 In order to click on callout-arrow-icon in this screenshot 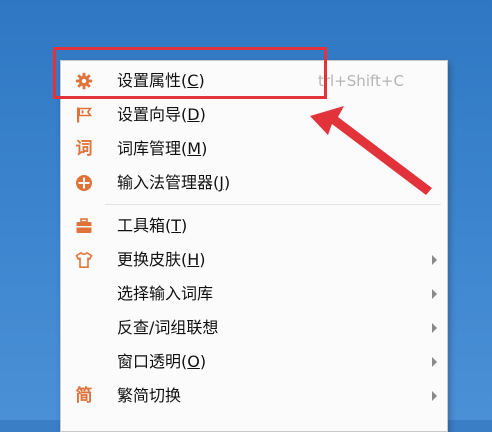, I will do `click(371, 150)`.